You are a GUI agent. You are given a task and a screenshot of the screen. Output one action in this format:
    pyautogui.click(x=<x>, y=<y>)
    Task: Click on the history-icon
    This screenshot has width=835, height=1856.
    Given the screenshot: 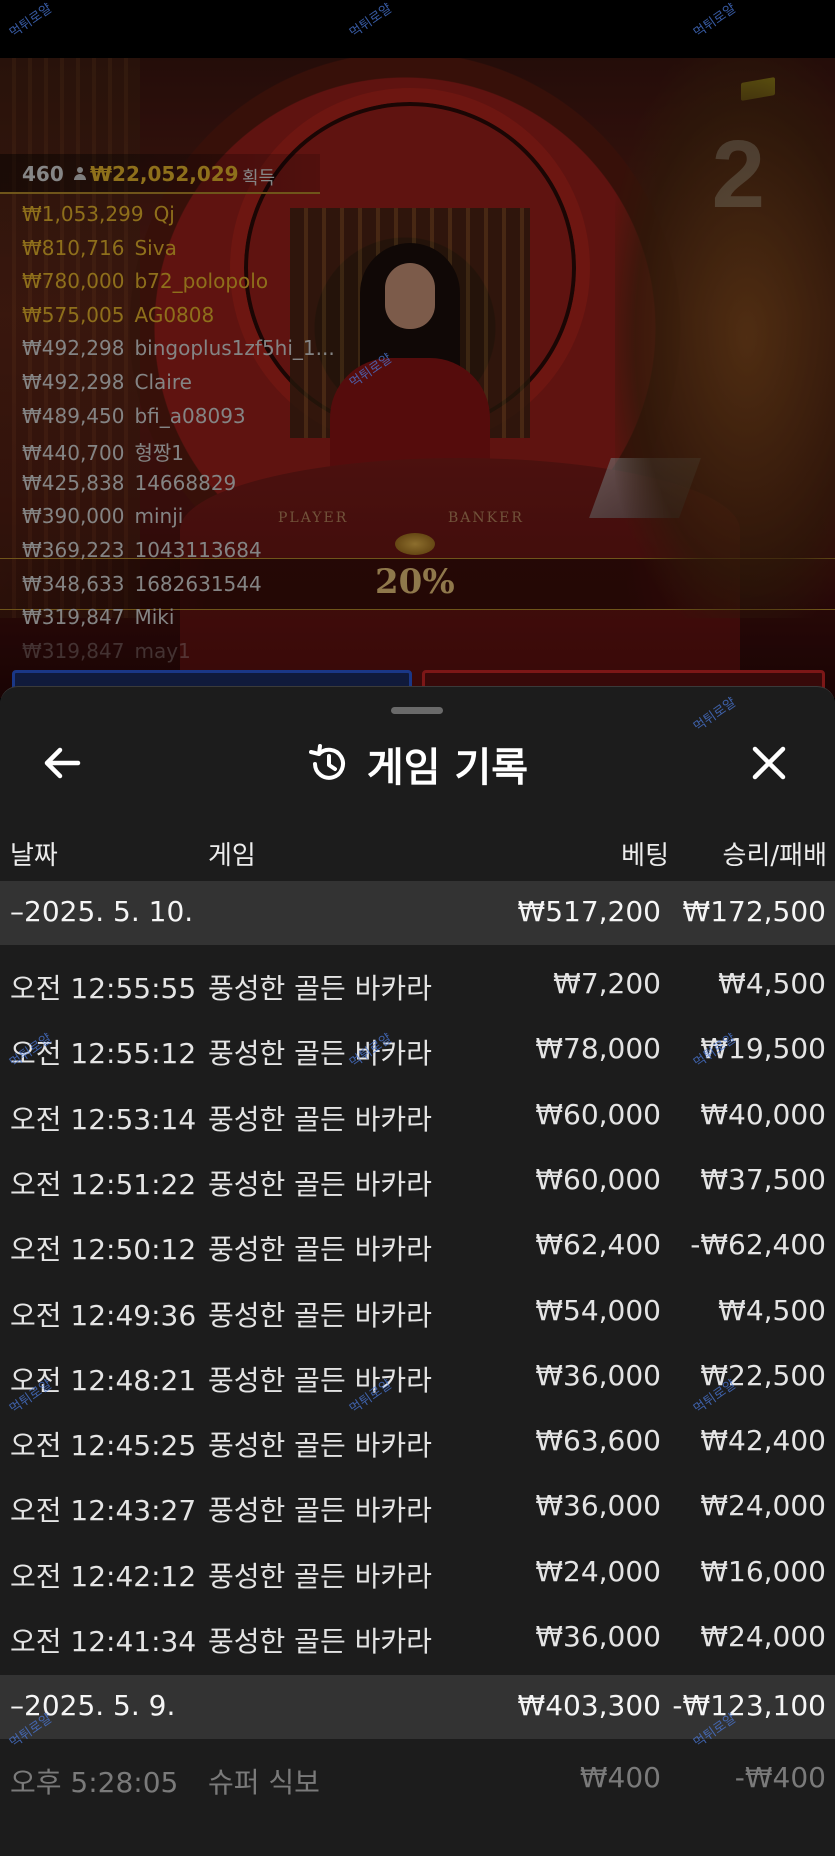 What is the action you would take?
    pyautogui.click(x=329, y=764)
    